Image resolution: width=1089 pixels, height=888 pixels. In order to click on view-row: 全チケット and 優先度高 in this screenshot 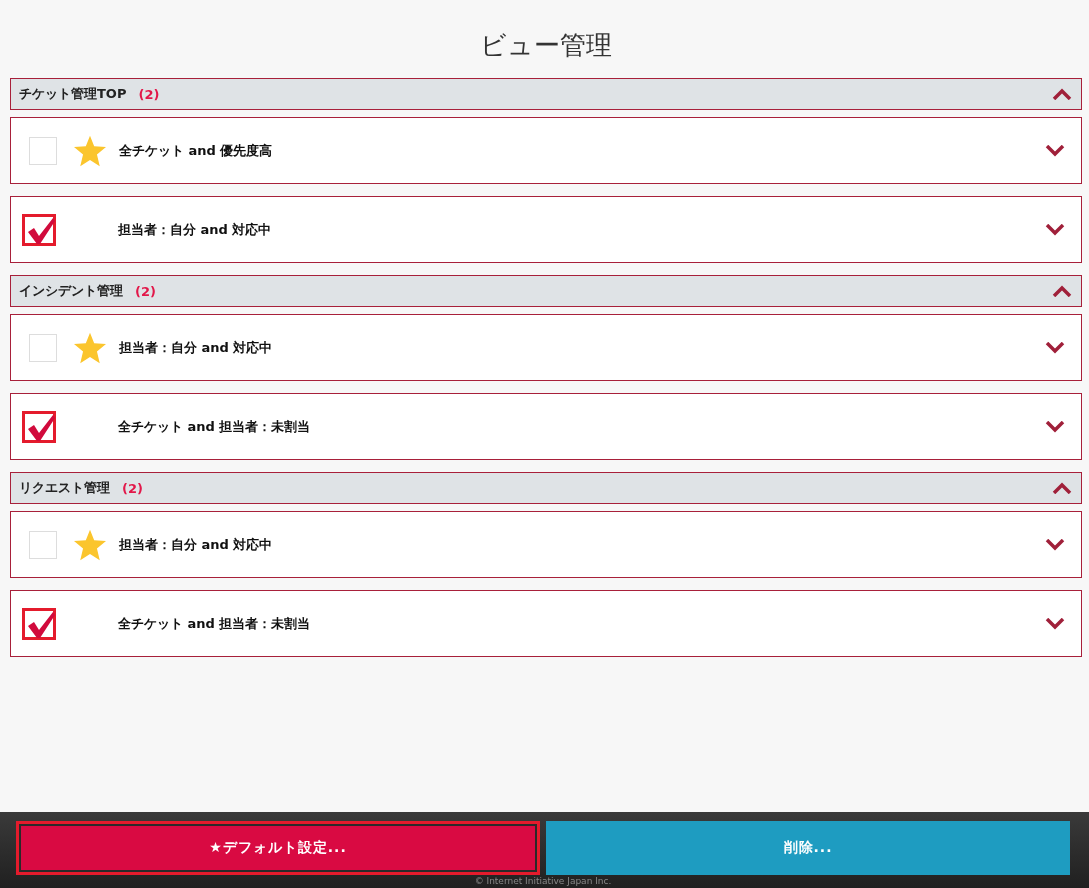, I will do `click(546, 150)`.